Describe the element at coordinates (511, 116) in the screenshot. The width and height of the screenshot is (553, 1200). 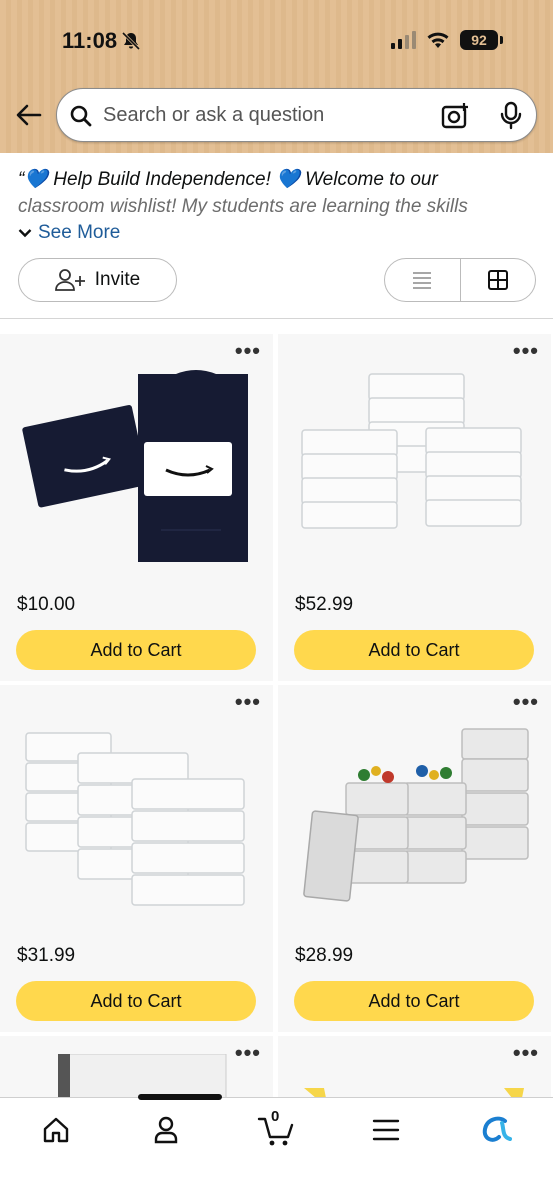
I see `microphone-icon` at that location.